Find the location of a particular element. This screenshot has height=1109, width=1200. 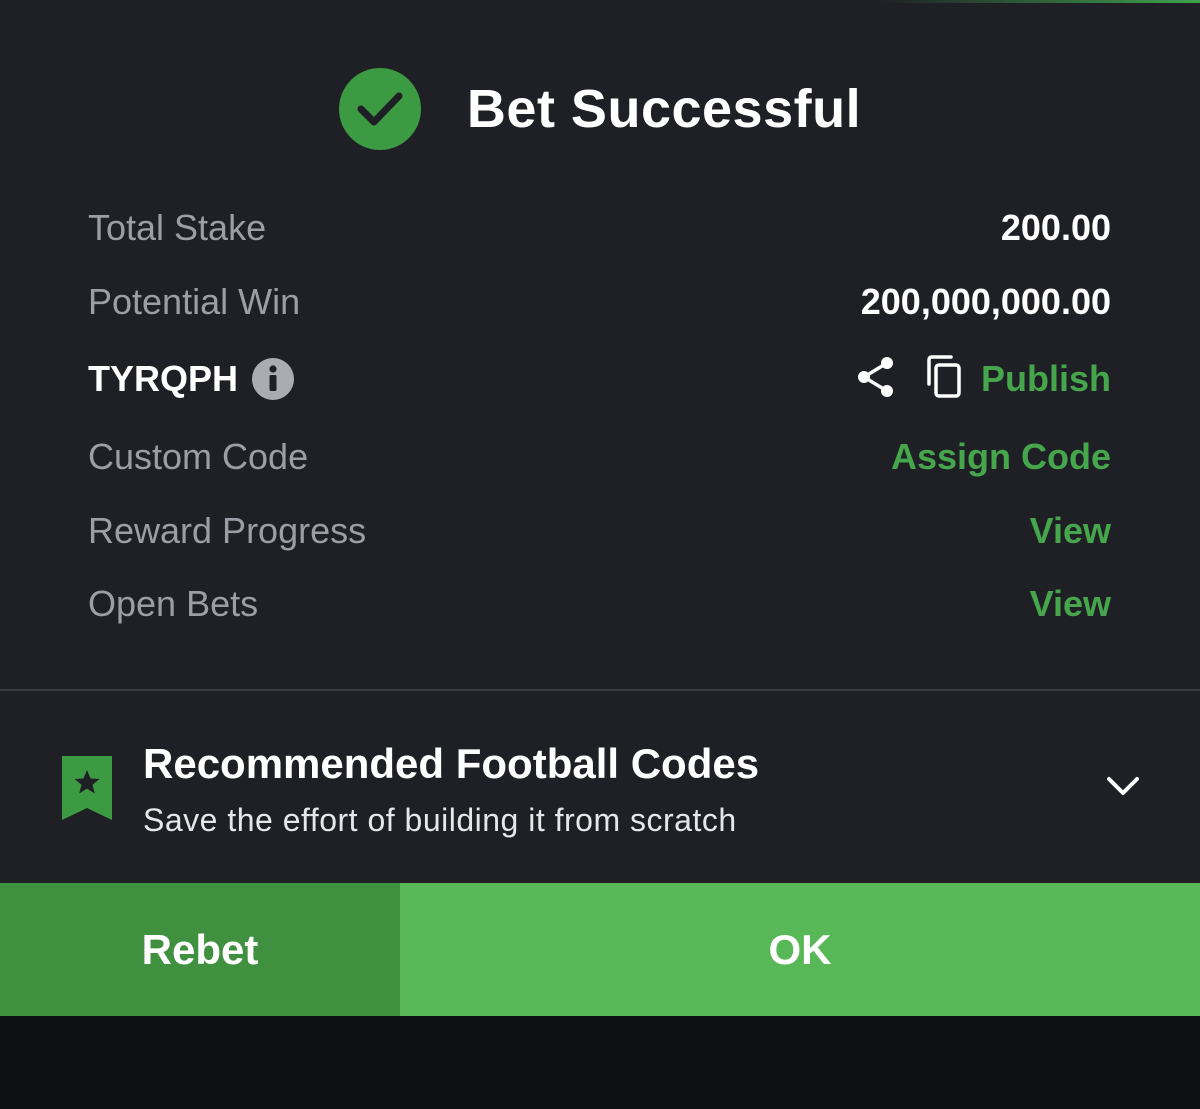

copy-icon is located at coordinates (943, 379).